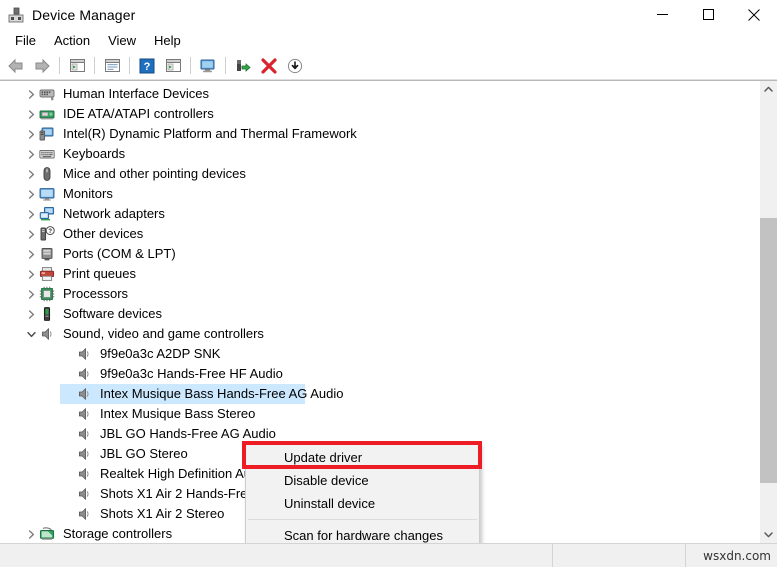  What do you see at coordinates (47, 314) in the screenshot?
I see `software-device-icon` at bounding box center [47, 314].